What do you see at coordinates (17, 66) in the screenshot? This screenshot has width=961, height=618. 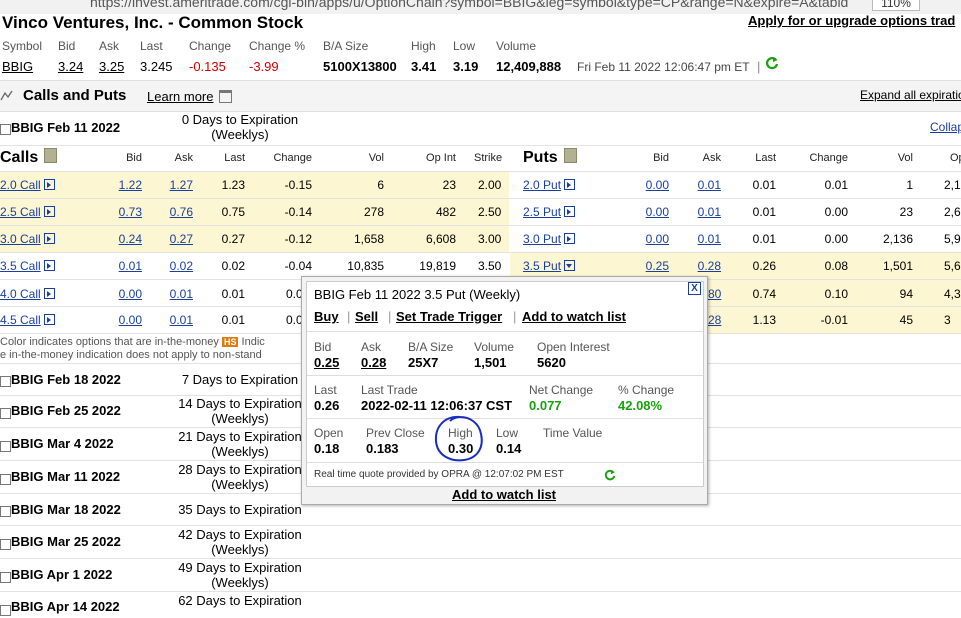 I see `quote-symbol-link: BBIG` at bounding box center [17, 66].